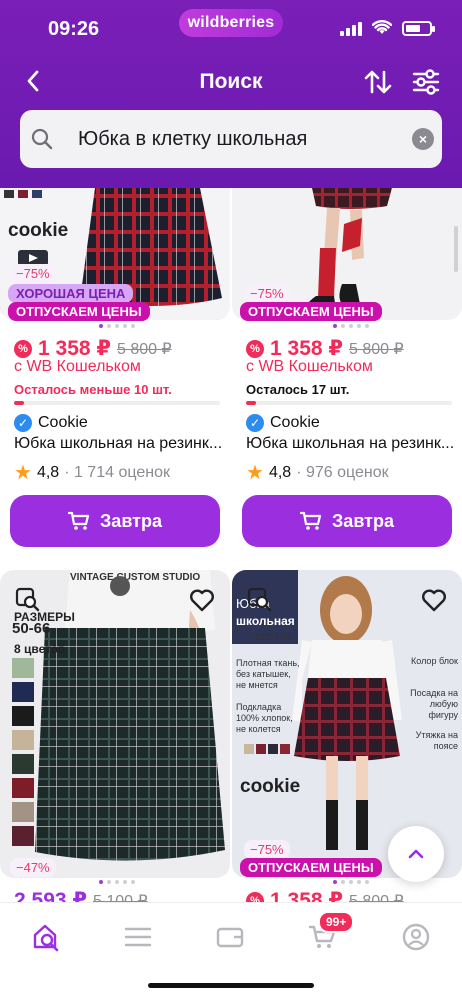  What do you see at coordinates (456, 249) in the screenshot?
I see `scrollbar` at bounding box center [456, 249].